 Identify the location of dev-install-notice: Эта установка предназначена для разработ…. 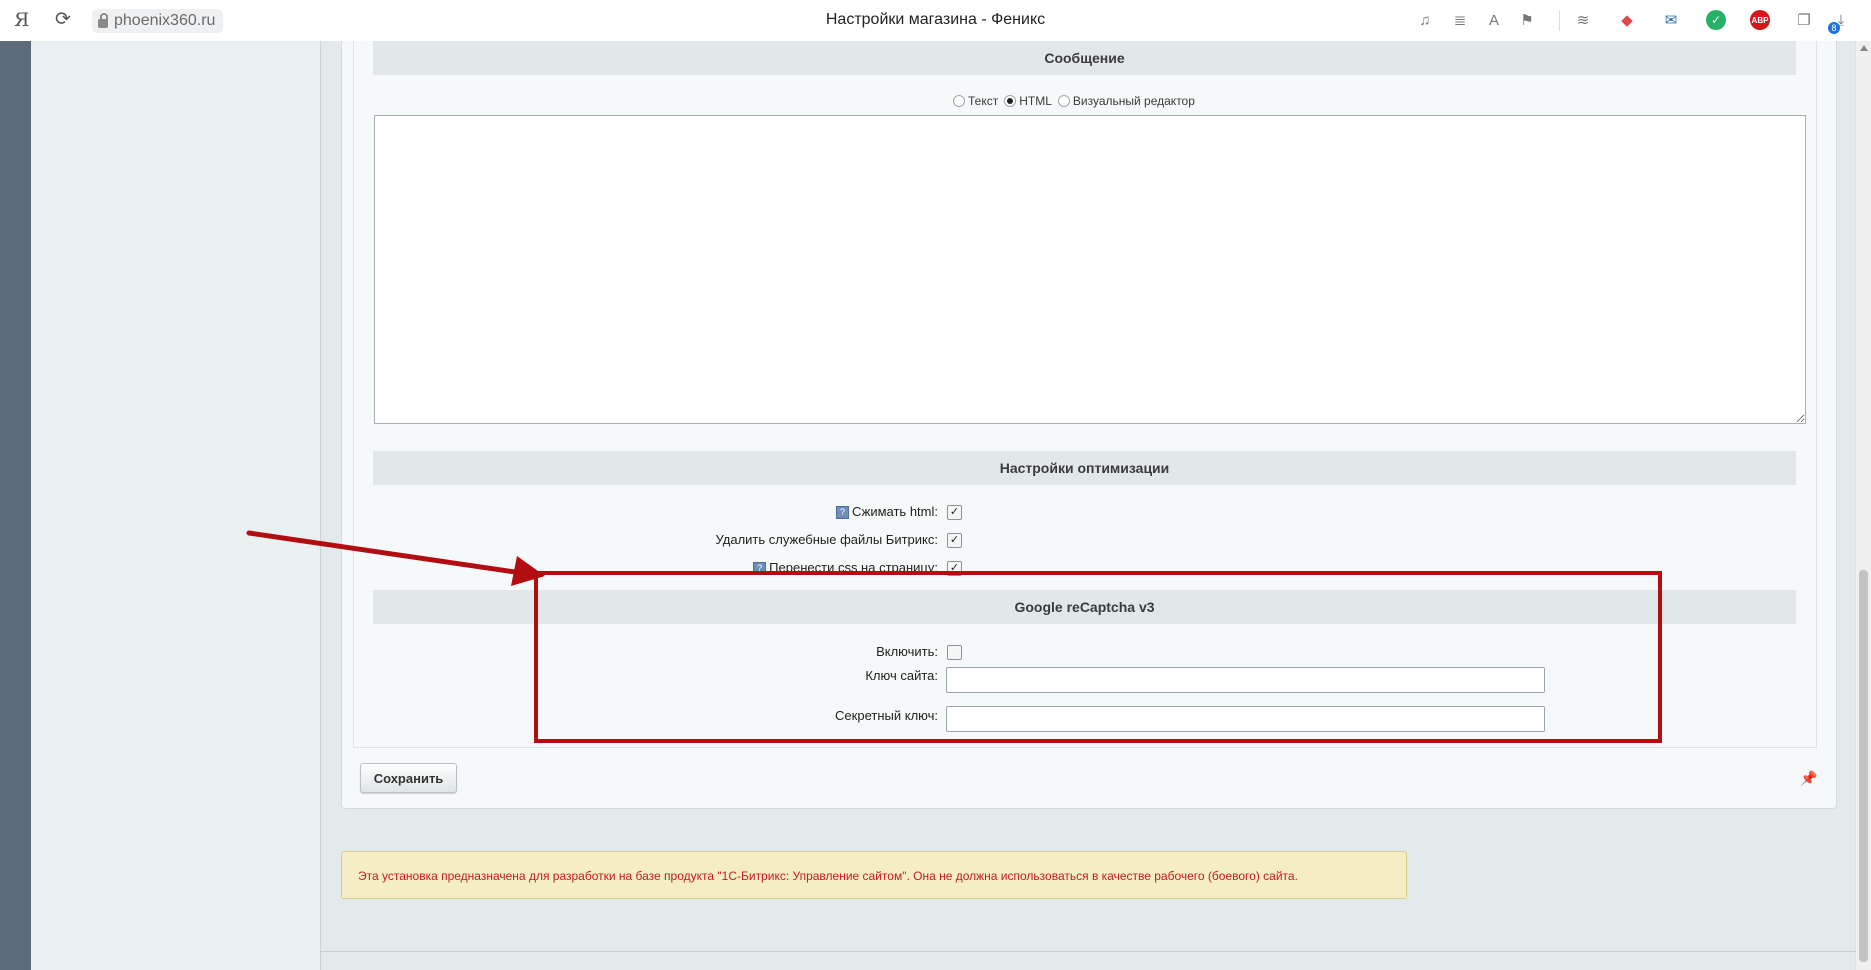
(874, 875).